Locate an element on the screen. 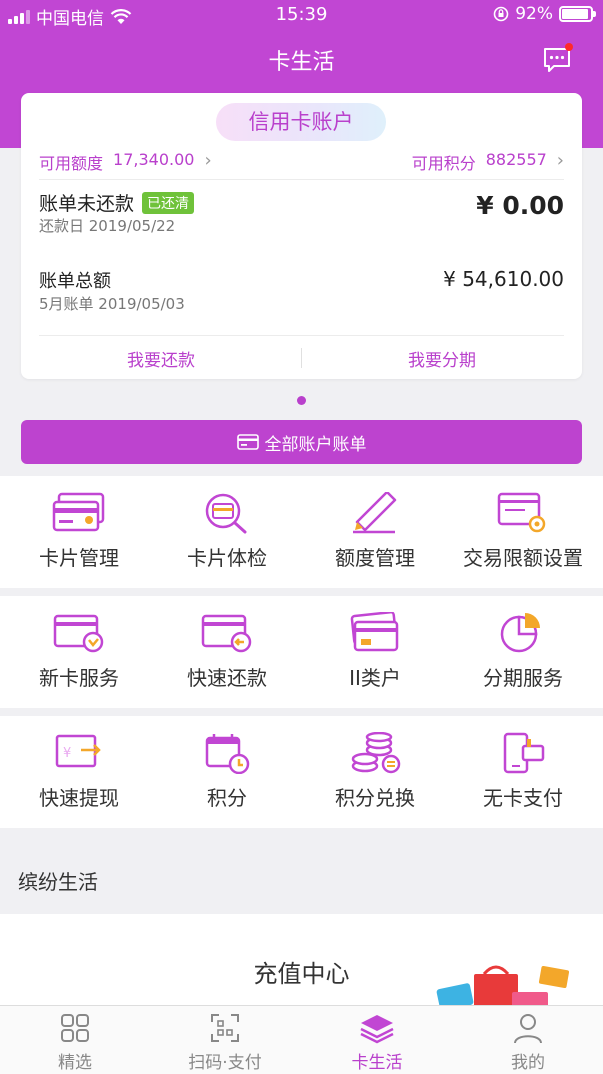 The height and width of the screenshot is (1074, 603). bill-unpaid-label: 账单未还款 is located at coordinates (87, 204).